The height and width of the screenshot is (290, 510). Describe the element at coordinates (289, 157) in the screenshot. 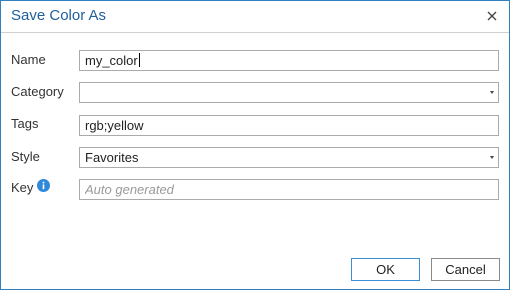

I see `style-dropdown: Favorites` at that location.